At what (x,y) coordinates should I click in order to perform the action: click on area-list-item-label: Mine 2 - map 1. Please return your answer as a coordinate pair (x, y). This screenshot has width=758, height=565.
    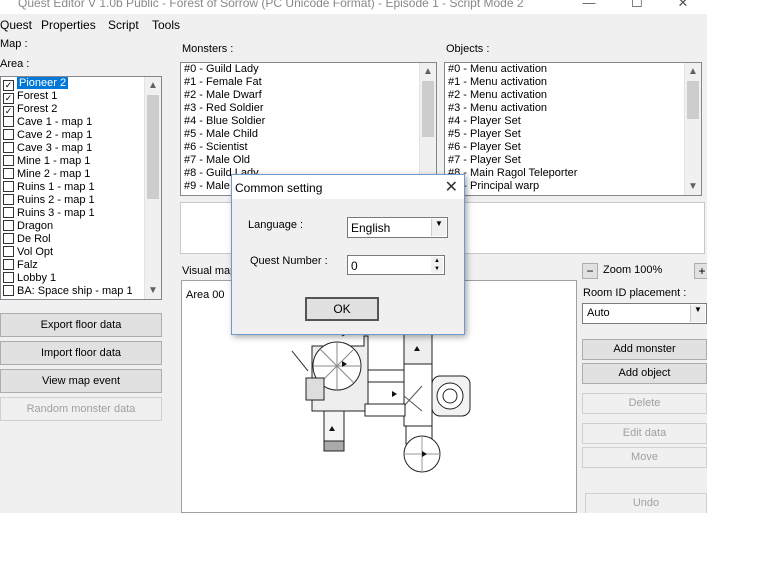
    Looking at the image, I should click on (54, 174).